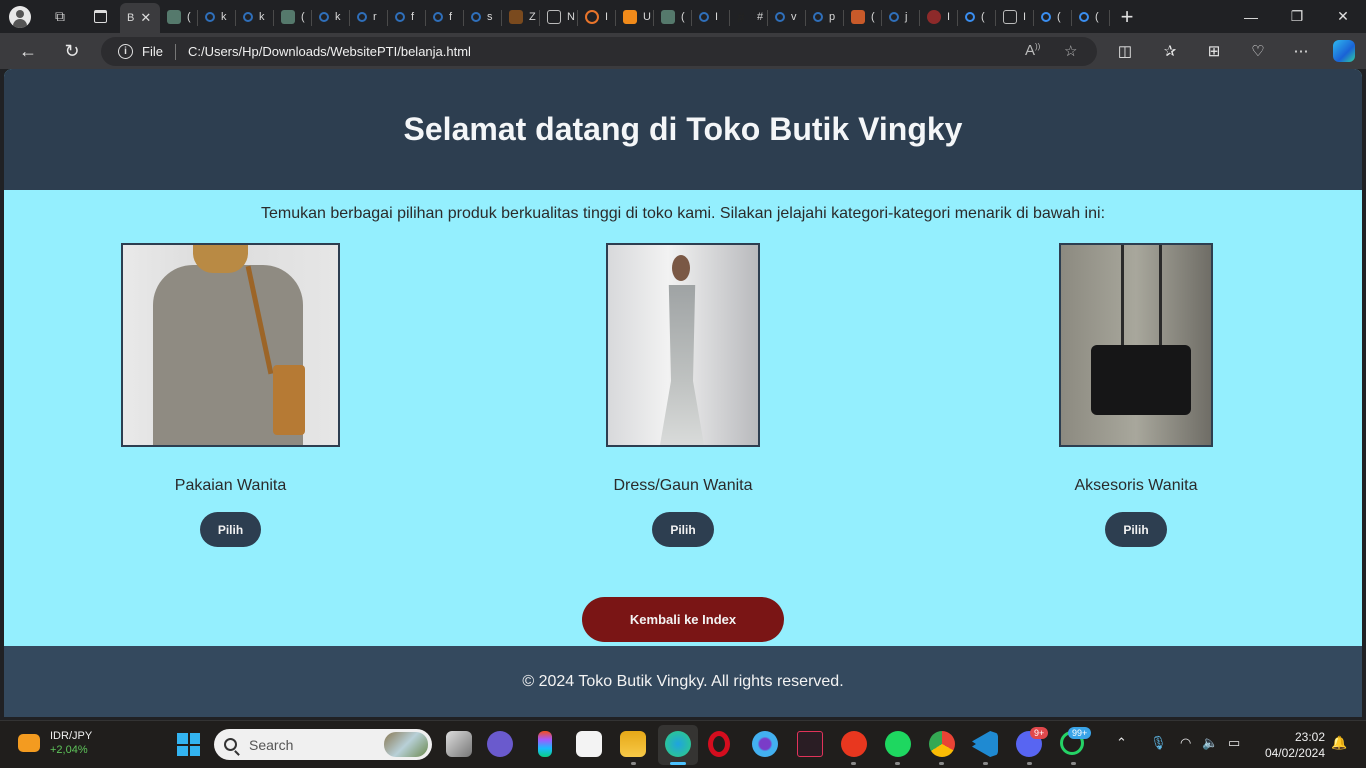  I want to click on new-tab-button: +, so click(1127, 16).